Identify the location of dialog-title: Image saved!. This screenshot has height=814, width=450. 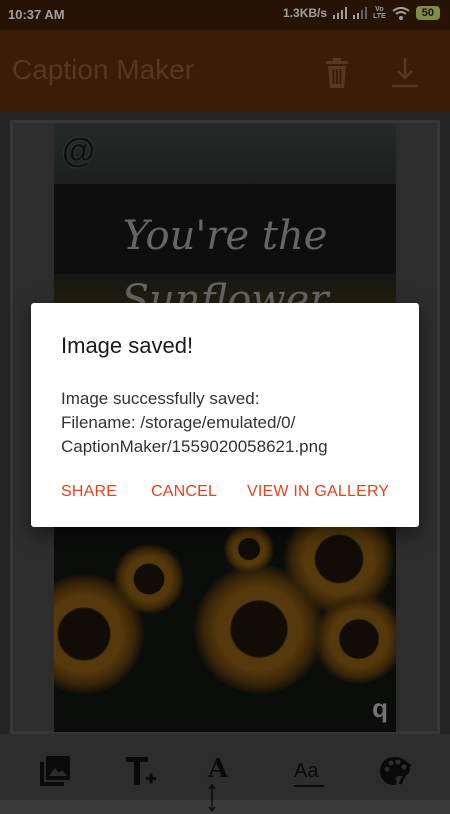
(127, 345).